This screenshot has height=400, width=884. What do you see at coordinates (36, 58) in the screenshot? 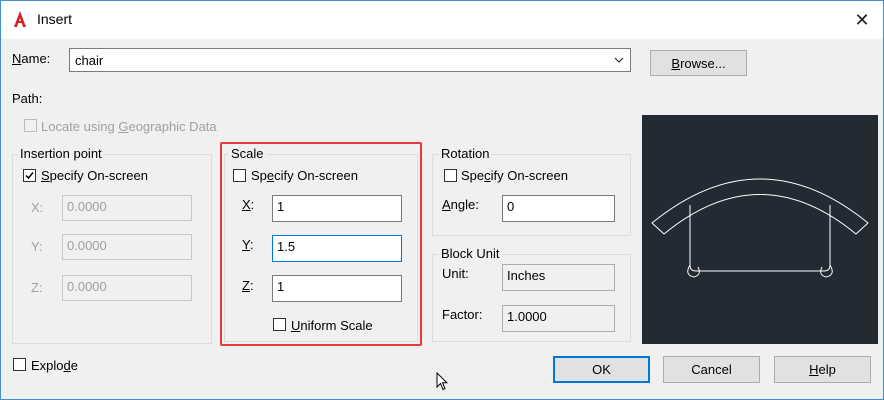
I see `name-label-rest: ame:` at bounding box center [36, 58].